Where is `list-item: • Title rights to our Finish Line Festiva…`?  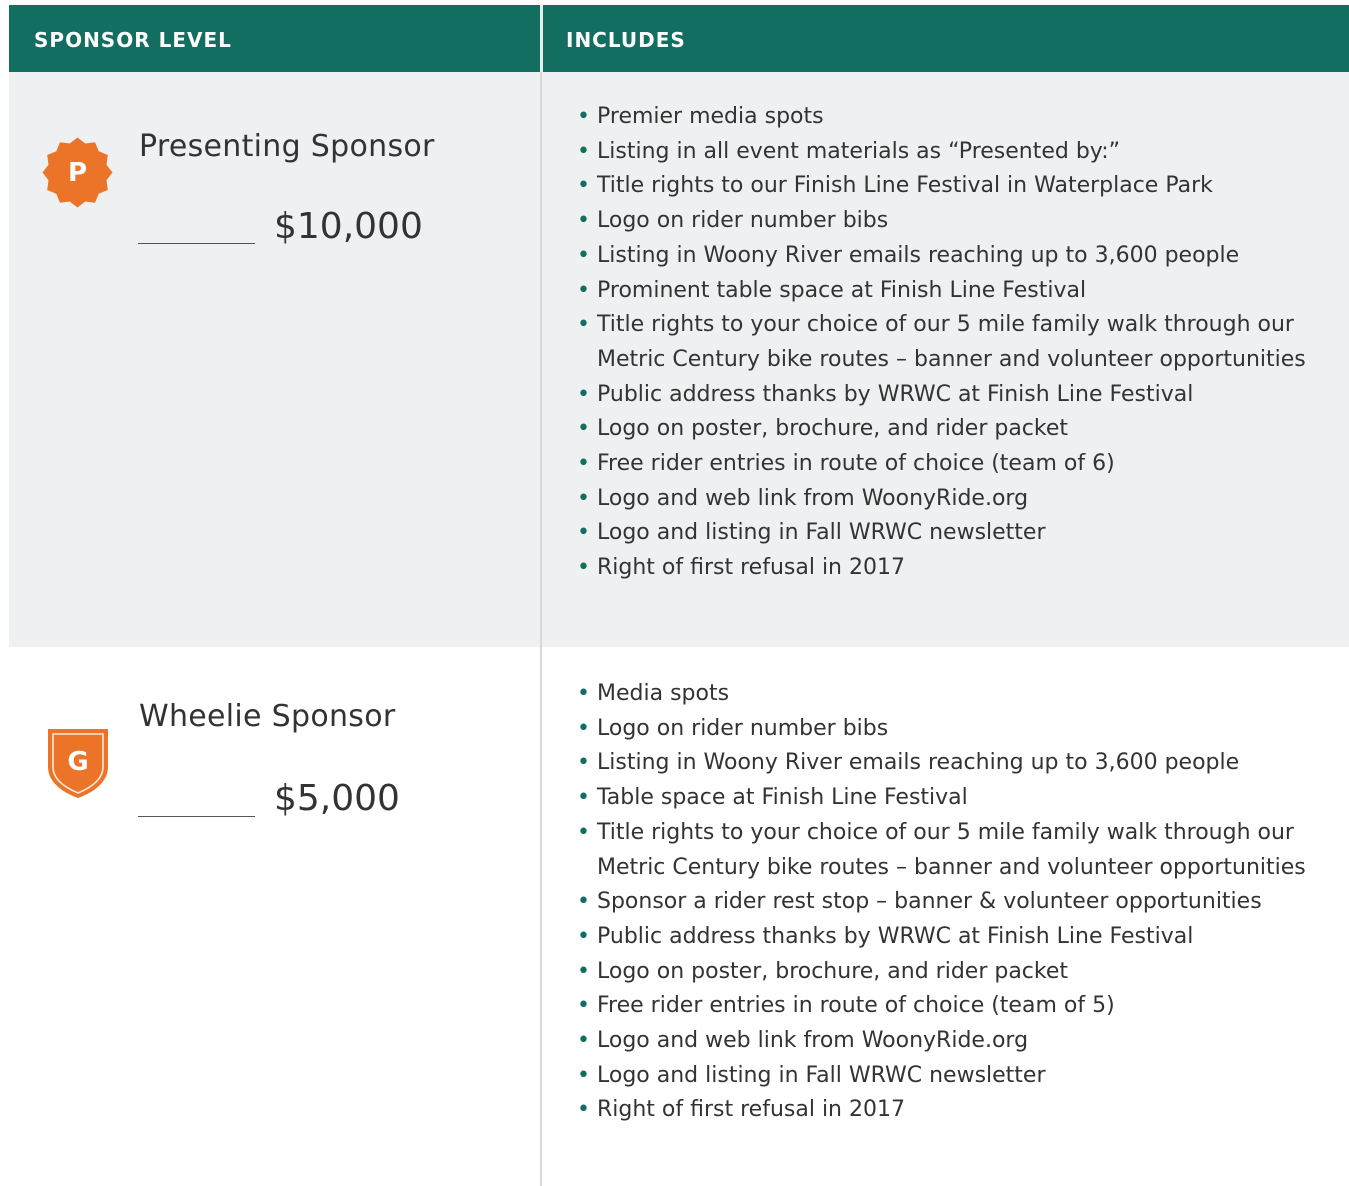 list-item: • Title rights to our Finish Line Festiva… is located at coordinates (957, 186).